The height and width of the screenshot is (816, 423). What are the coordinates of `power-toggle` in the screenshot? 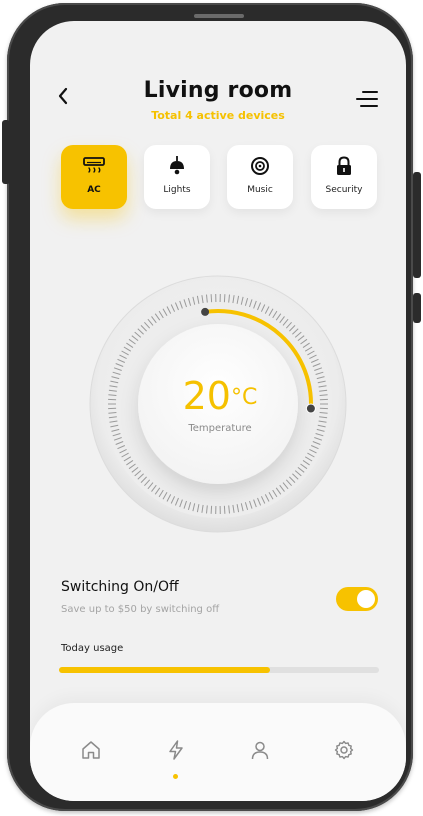 It's located at (357, 599).